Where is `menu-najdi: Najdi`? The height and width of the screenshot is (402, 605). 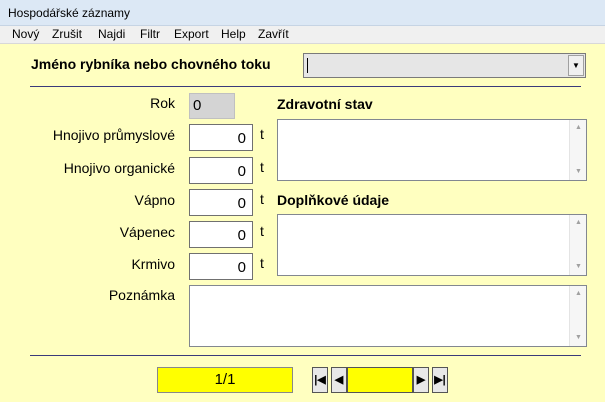 menu-najdi: Najdi is located at coordinates (111, 34).